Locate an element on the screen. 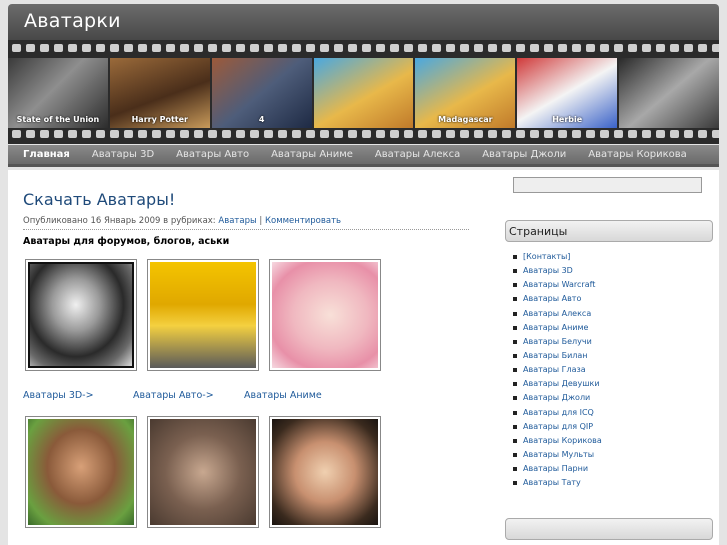  banner-frame: State of the Union is located at coordinates (58, 93).